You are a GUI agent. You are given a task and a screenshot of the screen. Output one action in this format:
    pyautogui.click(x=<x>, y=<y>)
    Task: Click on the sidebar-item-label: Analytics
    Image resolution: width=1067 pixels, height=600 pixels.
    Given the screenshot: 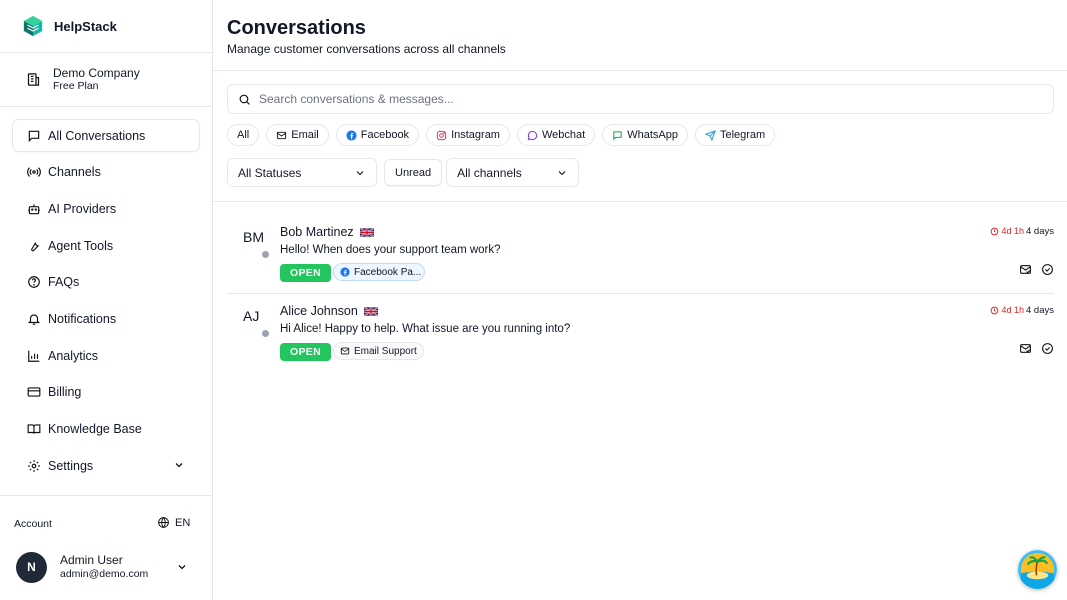 What is the action you would take?
    pyautogui.click(x=73, y=355)
    